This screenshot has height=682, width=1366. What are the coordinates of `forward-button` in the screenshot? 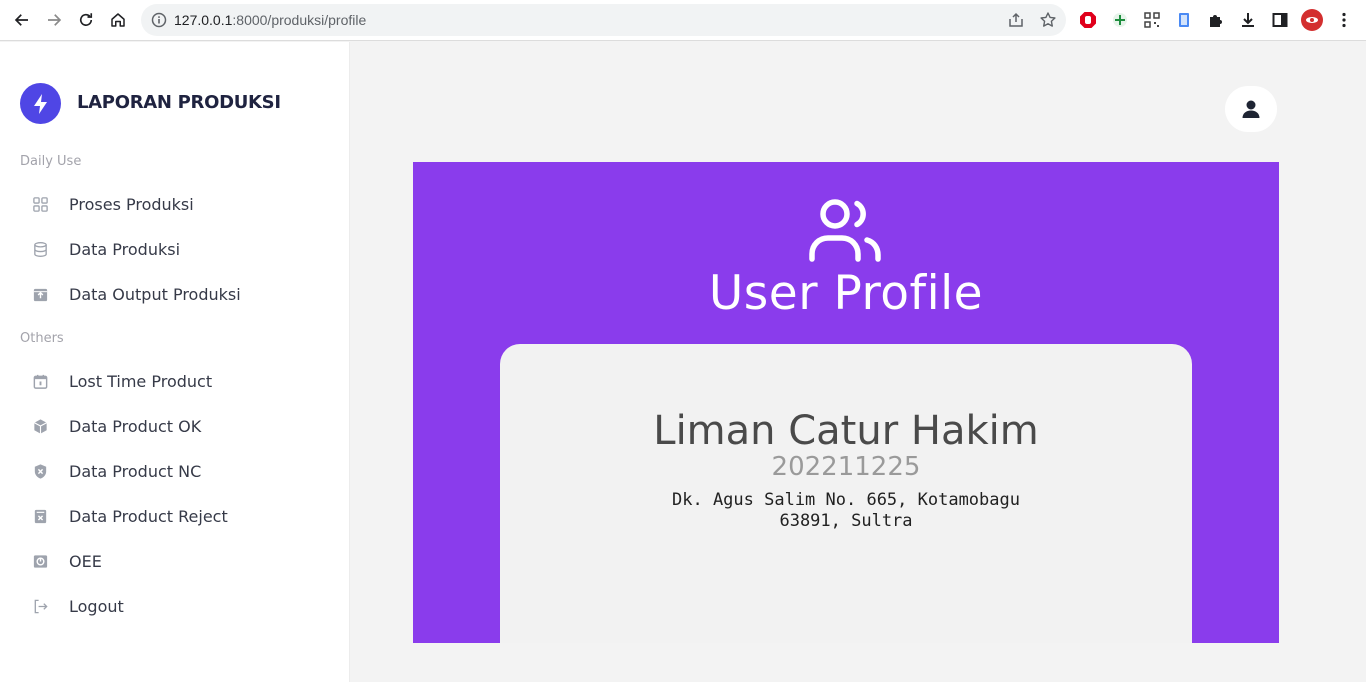 It's located at (54, 20).